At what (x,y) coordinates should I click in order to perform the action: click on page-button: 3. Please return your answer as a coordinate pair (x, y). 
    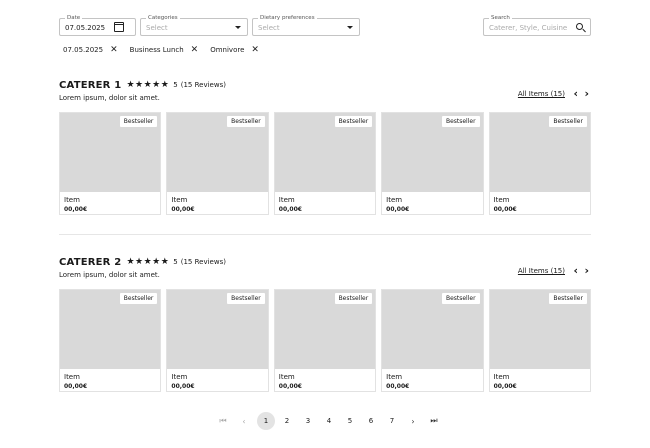
    Looking at the image, I should click on (308, 421).